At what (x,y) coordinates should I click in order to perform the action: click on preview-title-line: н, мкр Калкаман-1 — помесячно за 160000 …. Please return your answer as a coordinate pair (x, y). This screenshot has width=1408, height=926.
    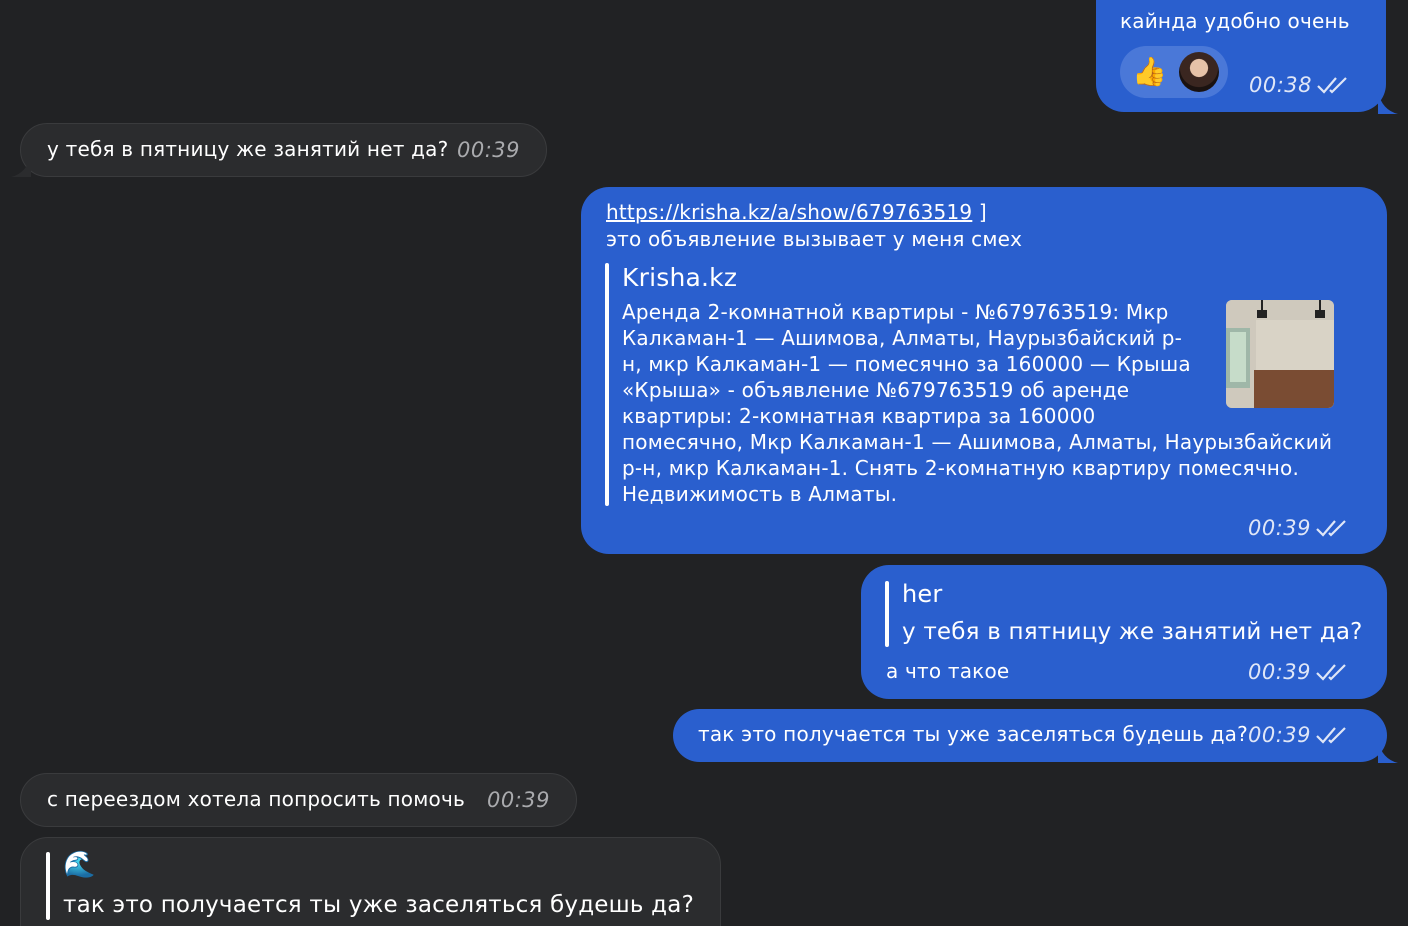
    Looking at the image, I should click on (906, 364).